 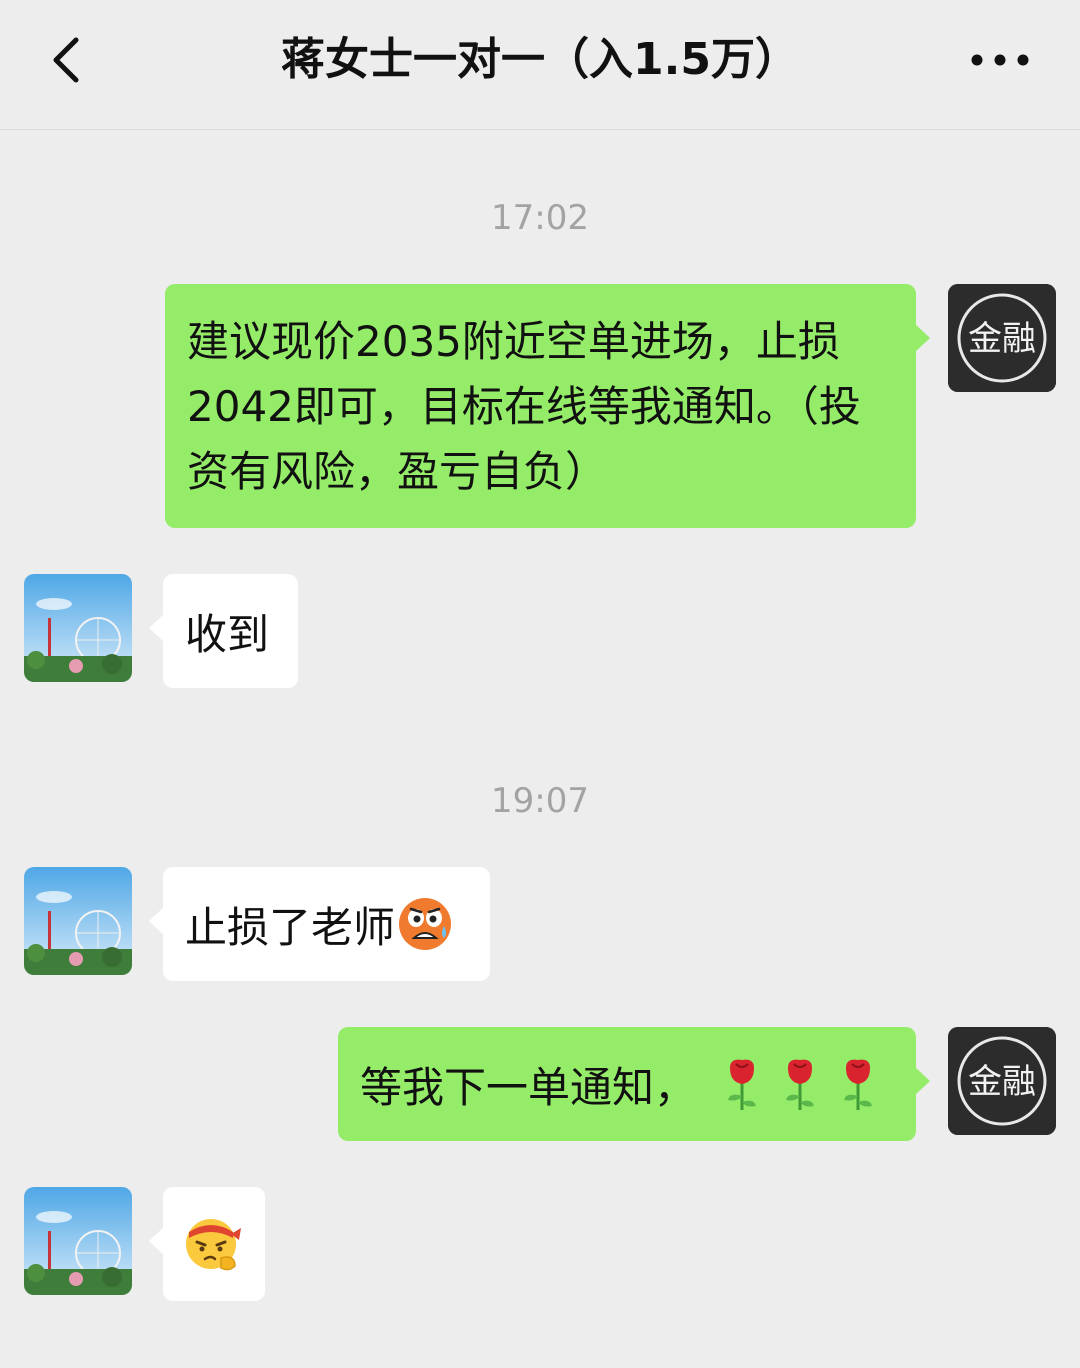 What do you see at coordinates (528, 1087) in the screenshot?
I see `message-text: 等我下一单通知，` at bounding box center [528, 1087].